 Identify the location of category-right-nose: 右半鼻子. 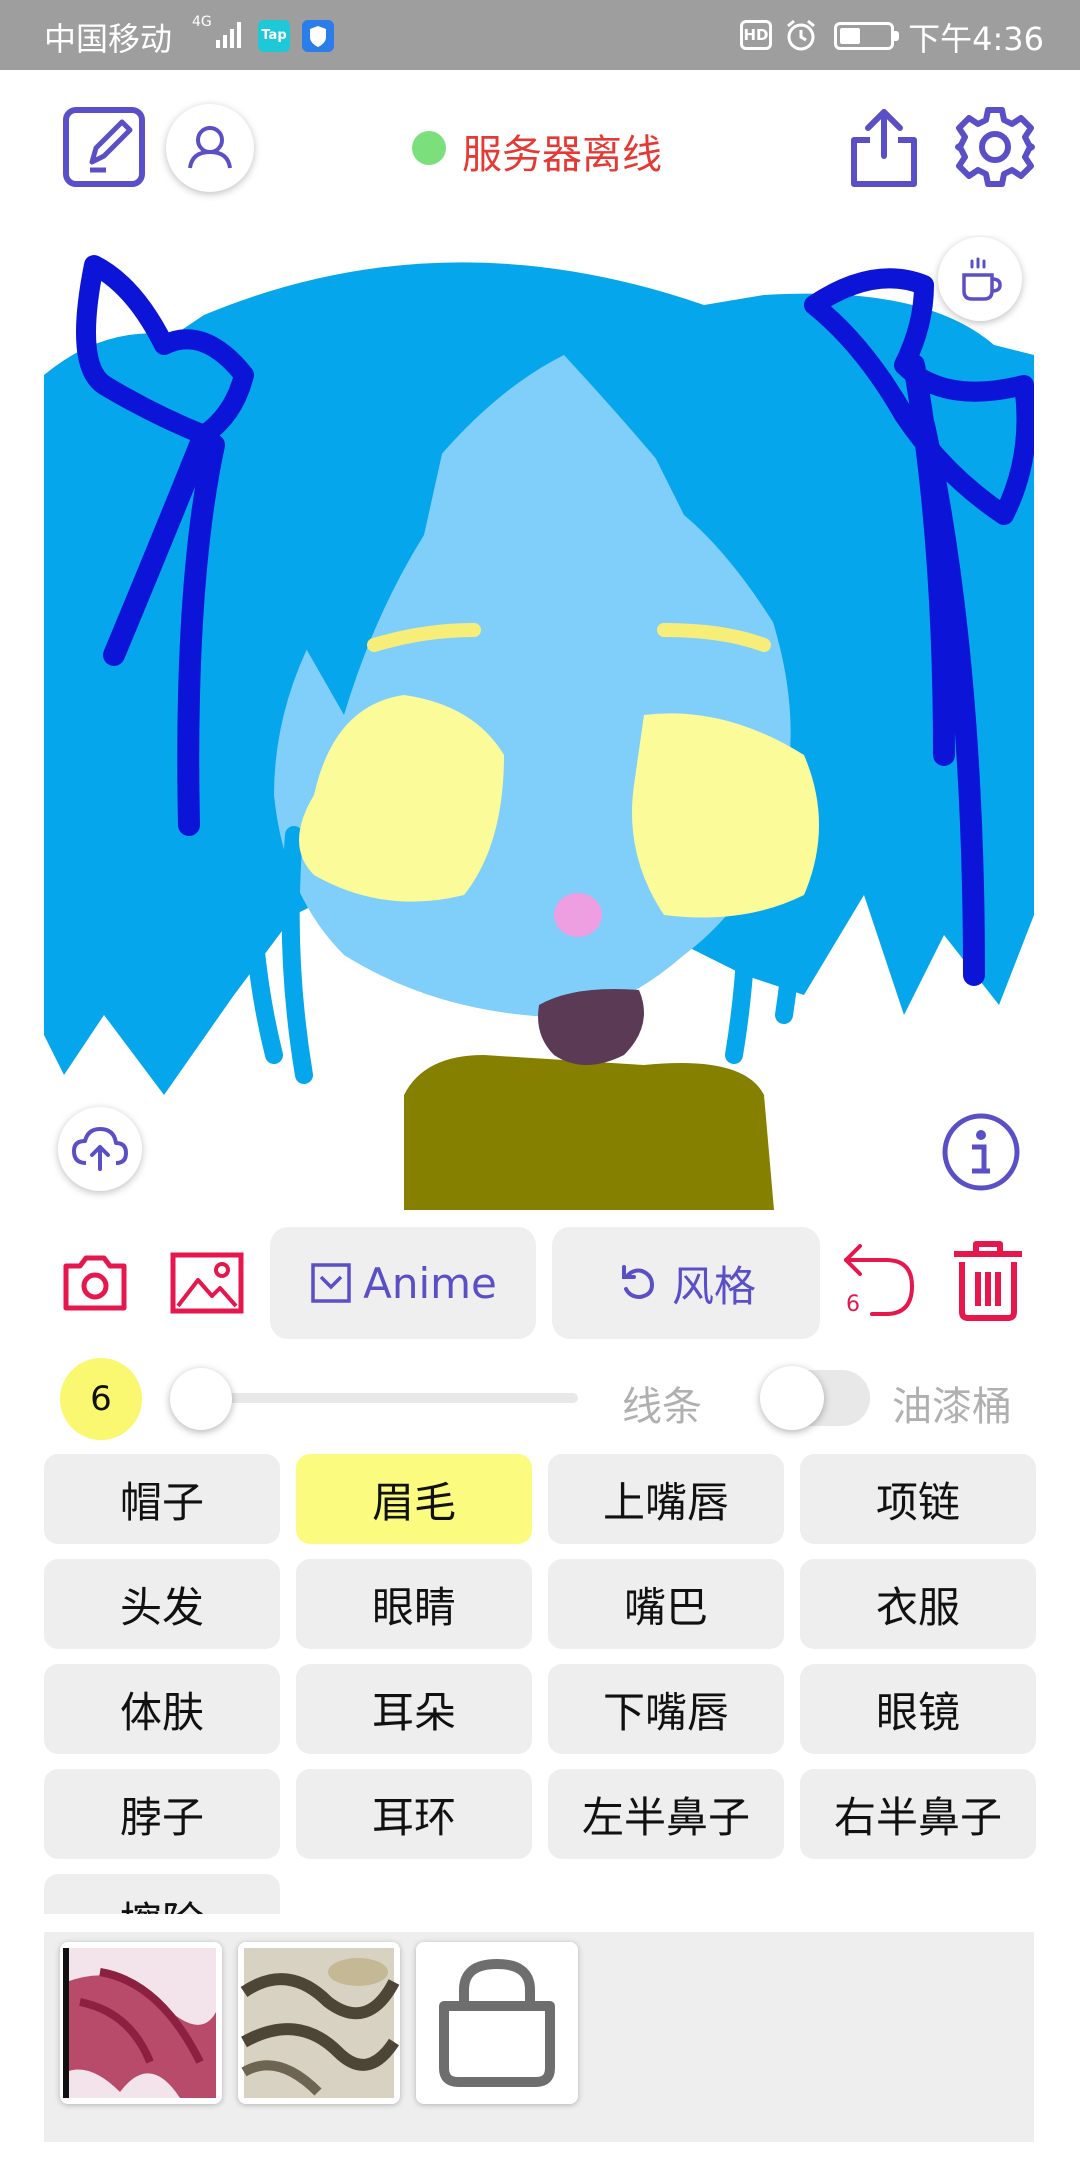
(918, 1814).